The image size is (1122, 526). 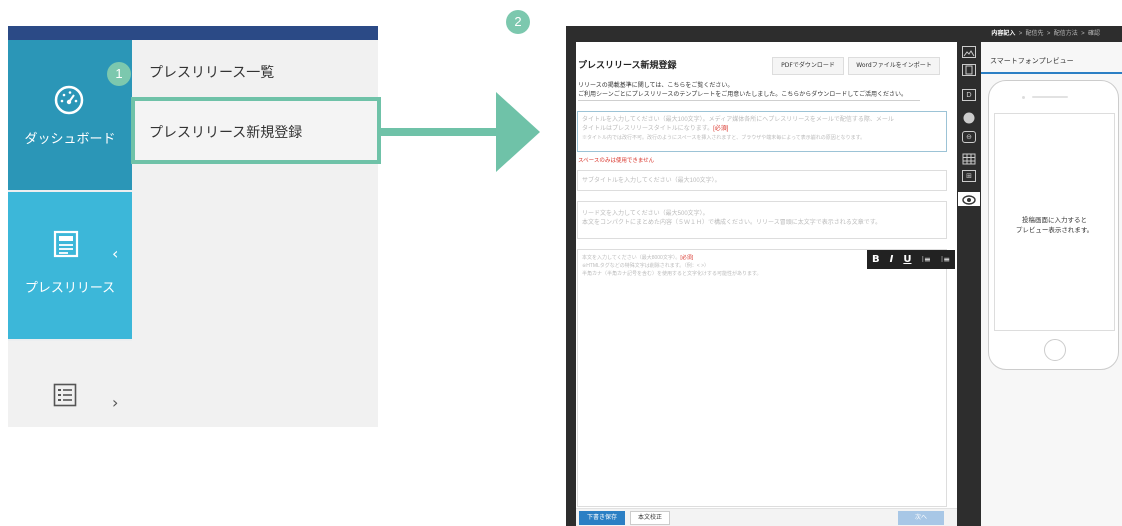 What do you see at coordinates (762, 180) in the screenshot?
I see `subtitle-input: サブタイトルを入力してください（最大100文字）。` at bounding box center [762, 180].